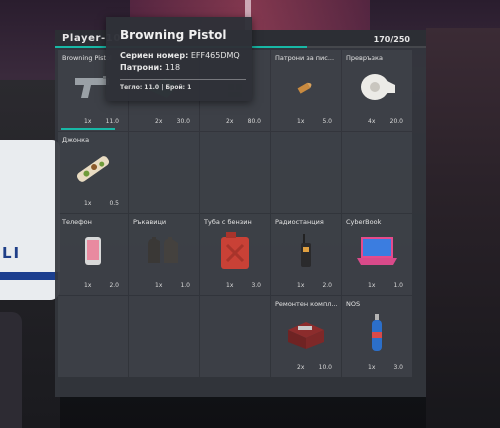 The width and height of the screenshot is (500, 428). I want to click on background-building, so click(463, 228).